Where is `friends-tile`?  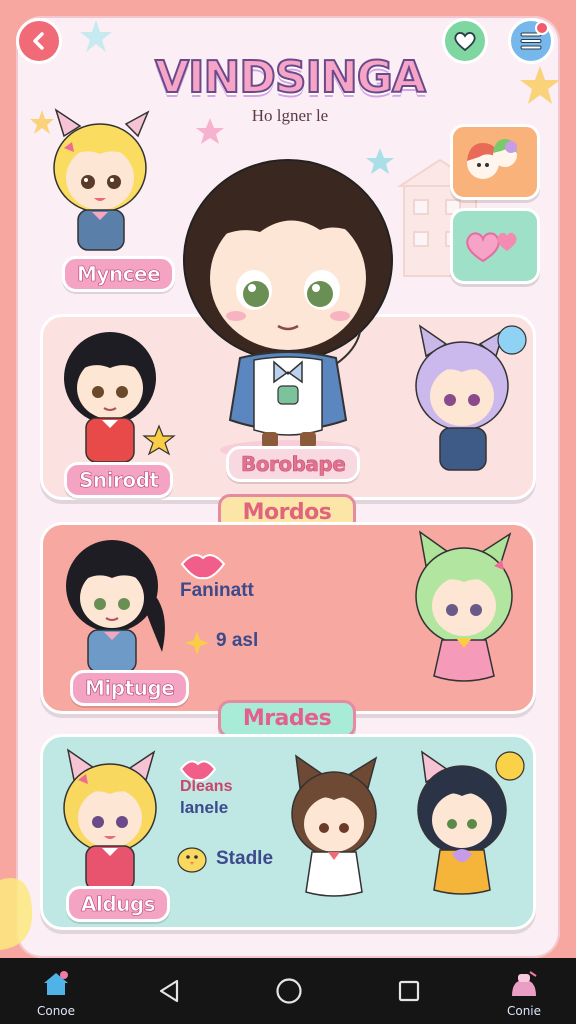
friends-tile is located at coordinates (495, 162).